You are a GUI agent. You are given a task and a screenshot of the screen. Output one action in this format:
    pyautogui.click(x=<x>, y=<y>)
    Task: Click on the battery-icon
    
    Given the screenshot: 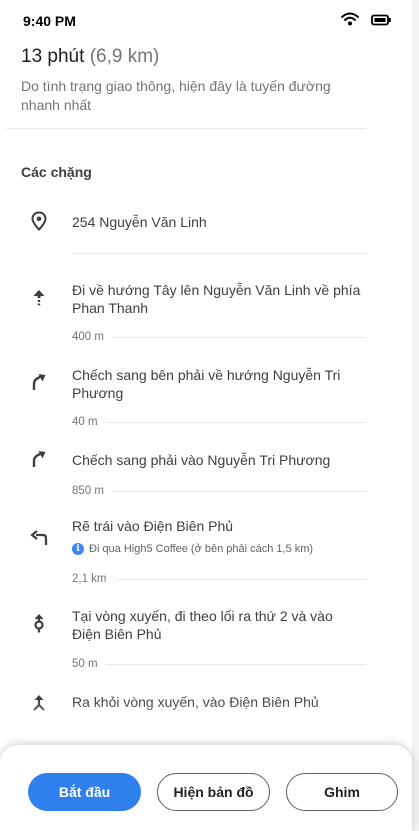 What is the action you would take?
    pyautogui.click(x=381, y=22)
    